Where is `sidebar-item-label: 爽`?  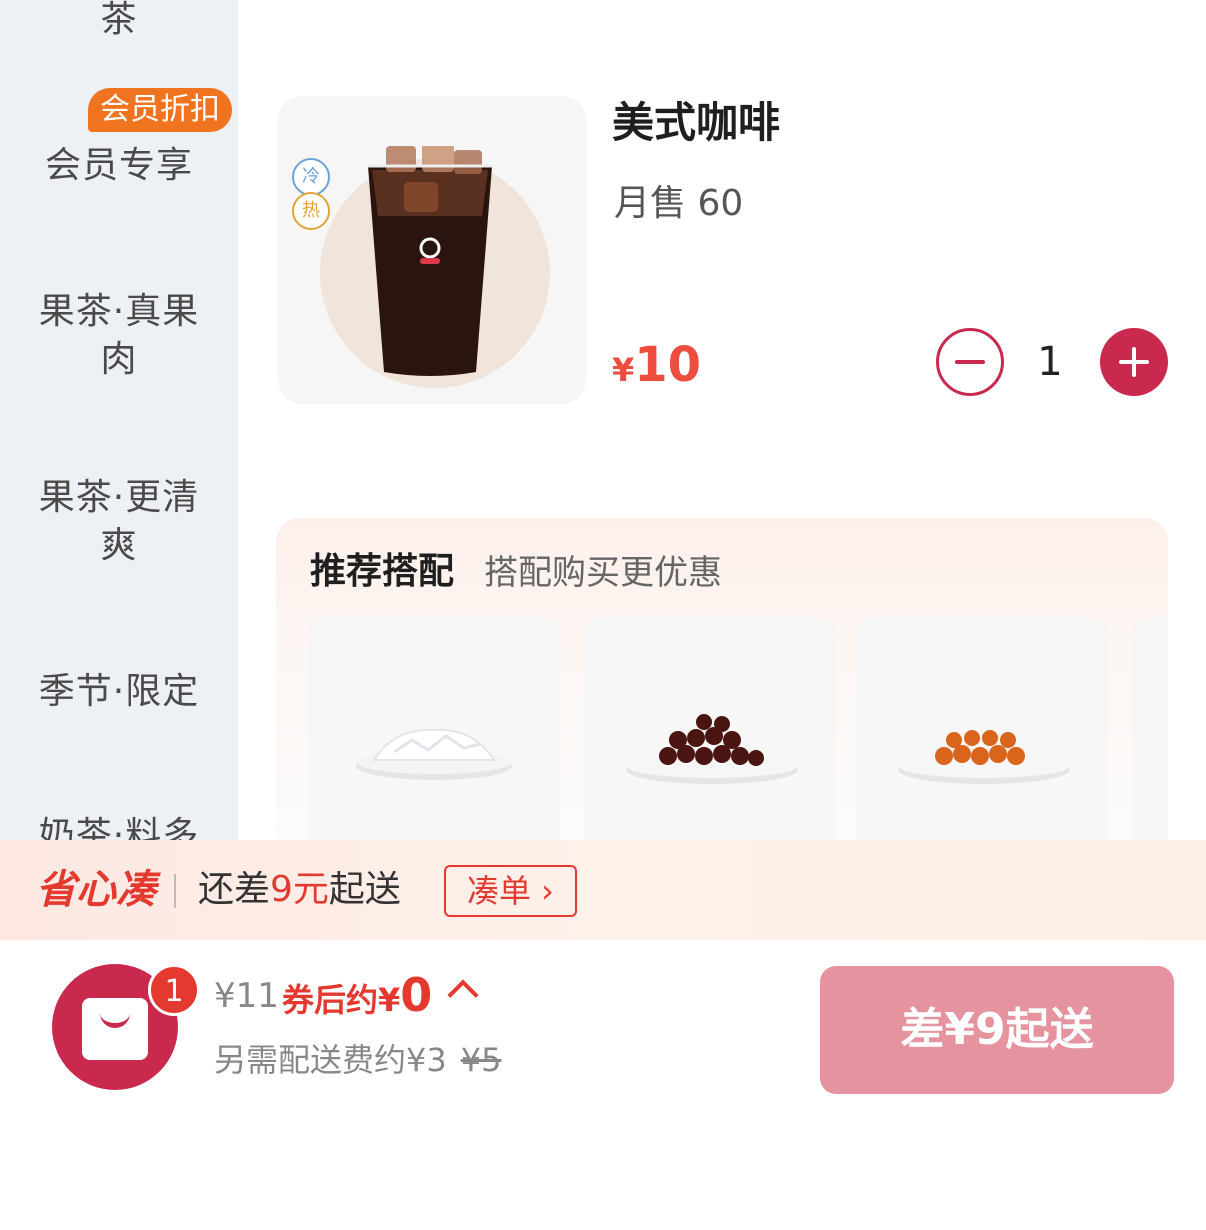
sidebar-item-label: 爽 is located at coordinates (119, 545).